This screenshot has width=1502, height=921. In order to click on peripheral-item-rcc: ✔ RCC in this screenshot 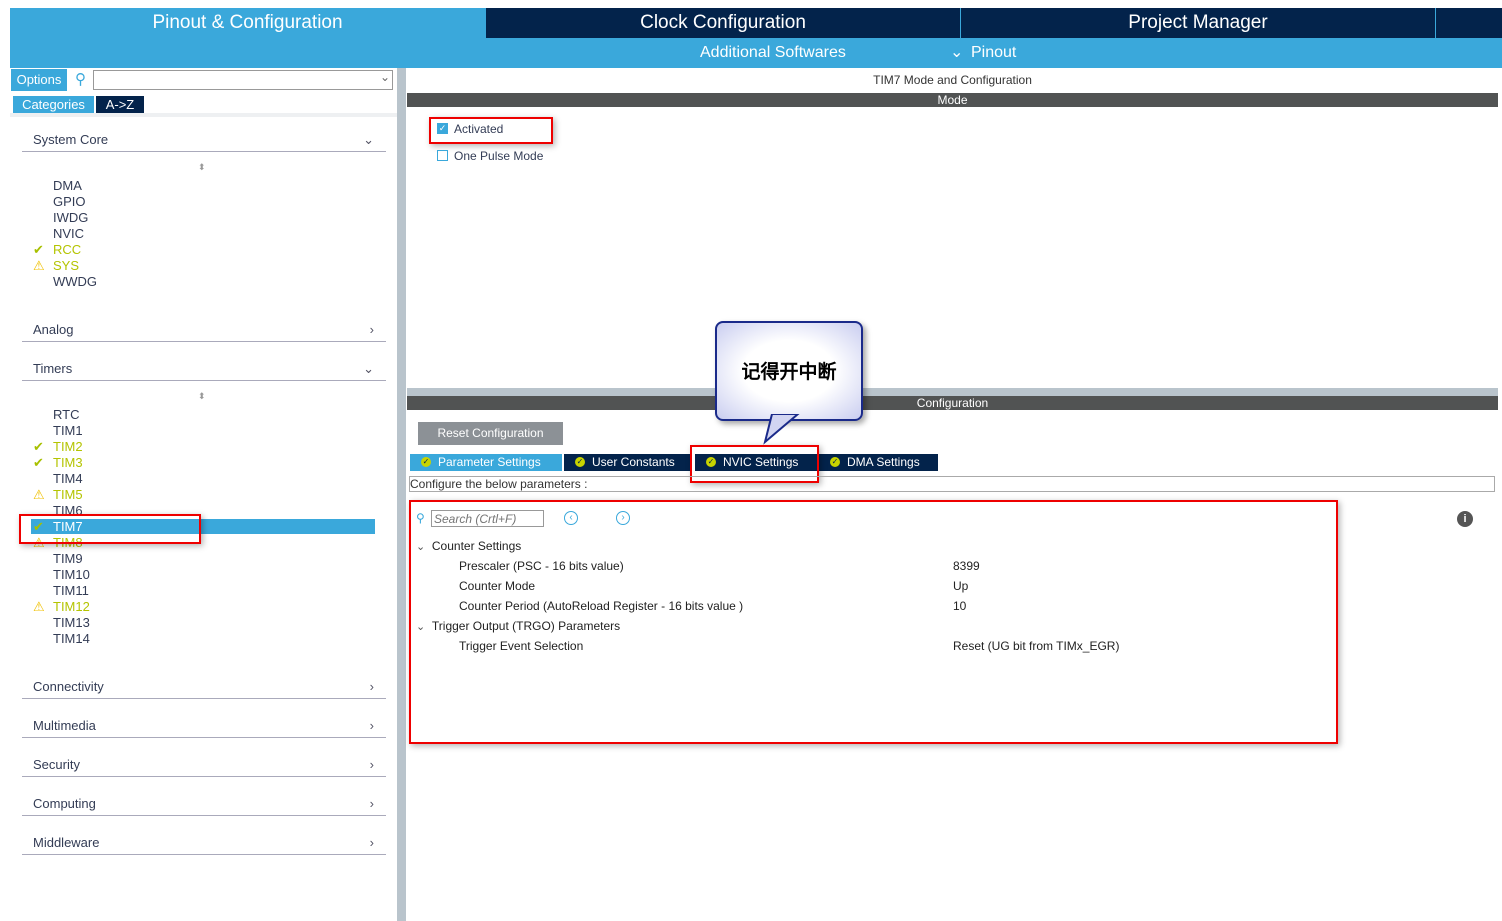, I will do `click(57, 250)`.